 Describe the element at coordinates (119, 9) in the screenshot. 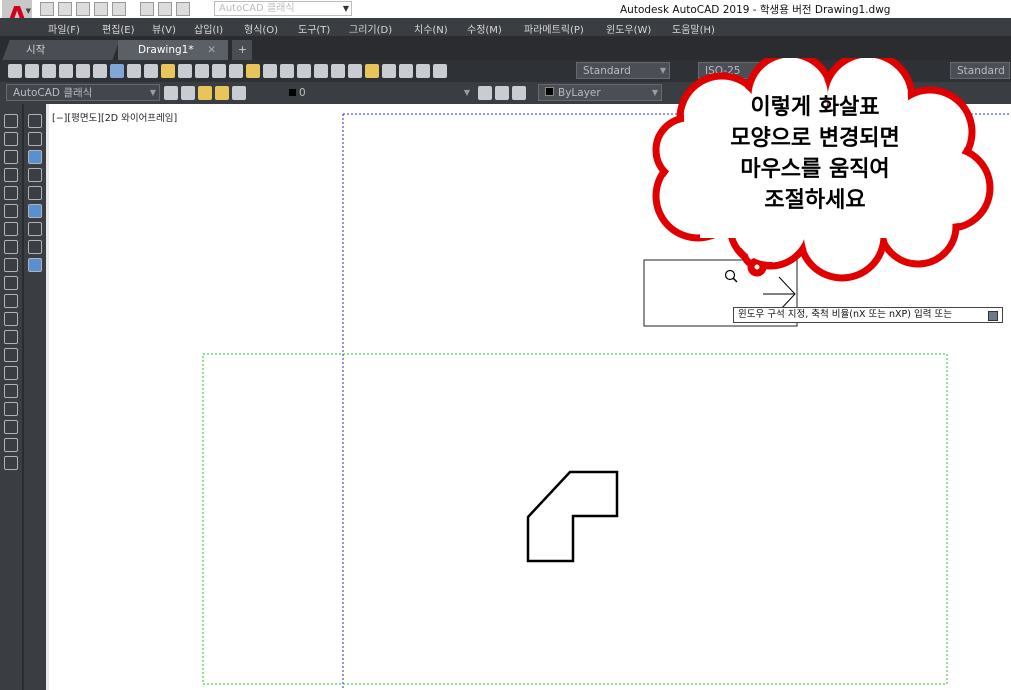

I see `plot-icon` at that location.